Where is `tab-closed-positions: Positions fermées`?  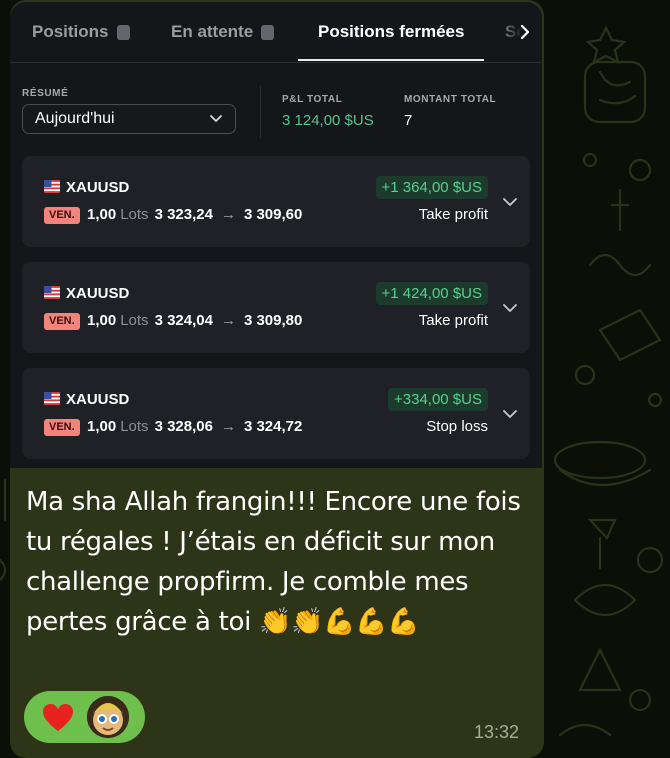
tab-closed-positions: Positions fermées is located at coordinates (391, 32).